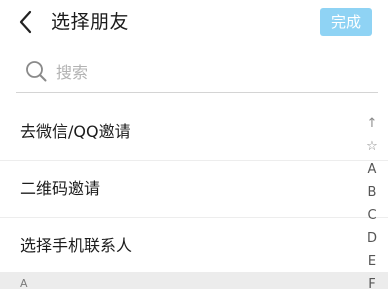 This screenshot has height=296, width=388. Describe the element at coordinates (372, 215) in the screenshot. I see `index-letter-c: C` at that location.